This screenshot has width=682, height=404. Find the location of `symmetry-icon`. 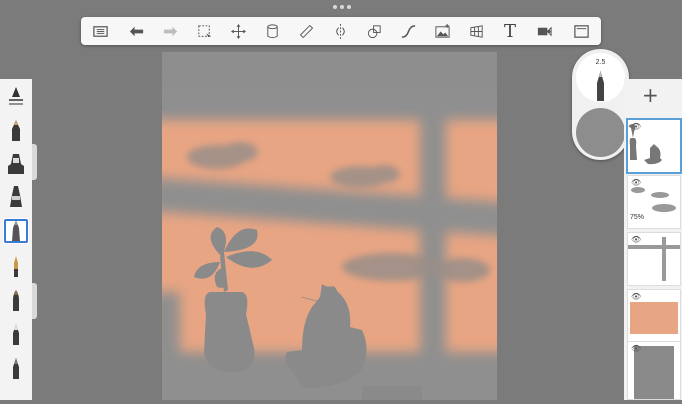

symmetry-icon is located at coordinates (340, 31).